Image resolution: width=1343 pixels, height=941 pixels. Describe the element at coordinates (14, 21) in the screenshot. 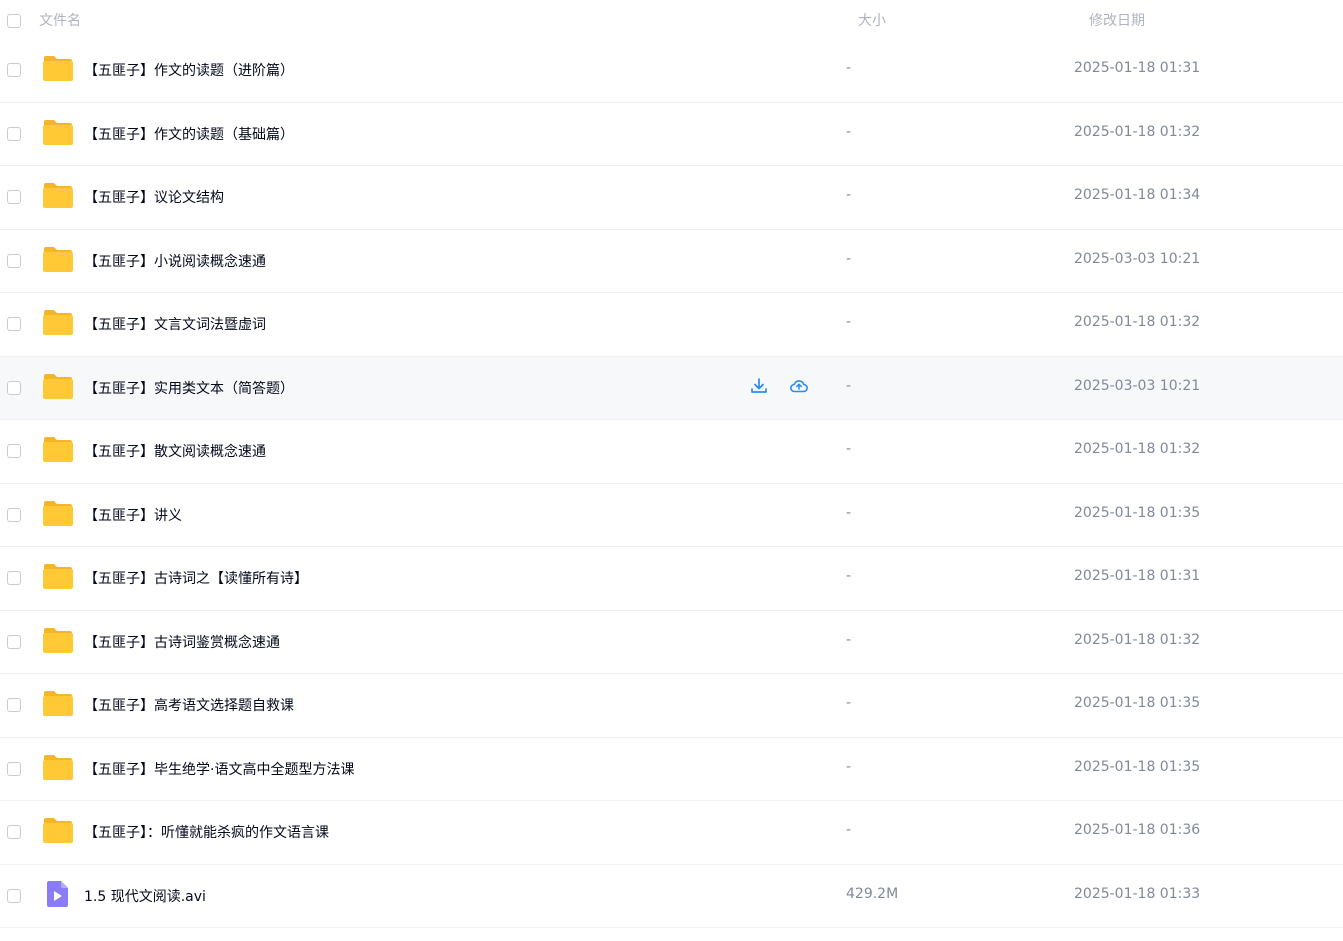

I see `select-all-checkbox` at that location.